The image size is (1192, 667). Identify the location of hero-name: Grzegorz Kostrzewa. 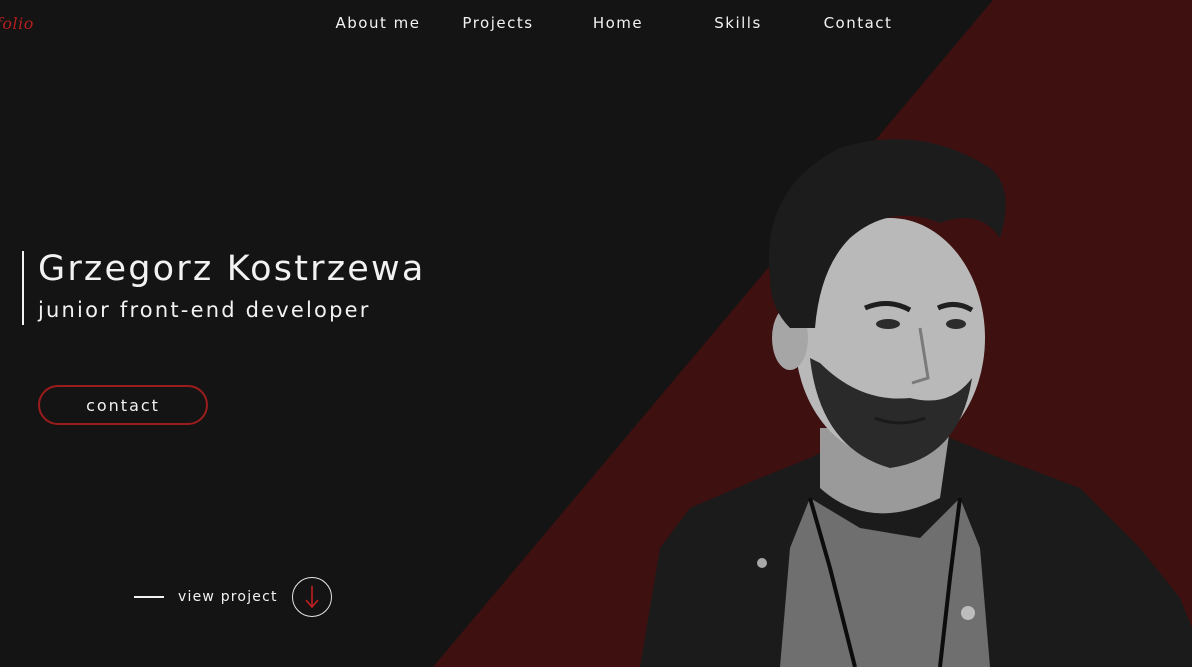
(232, 269).